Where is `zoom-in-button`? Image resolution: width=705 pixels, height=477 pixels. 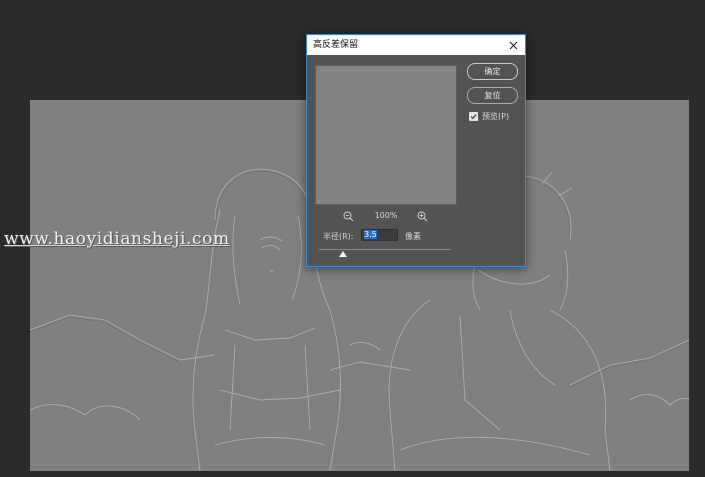
zoom-in-button is located at coordinates (422, 216).